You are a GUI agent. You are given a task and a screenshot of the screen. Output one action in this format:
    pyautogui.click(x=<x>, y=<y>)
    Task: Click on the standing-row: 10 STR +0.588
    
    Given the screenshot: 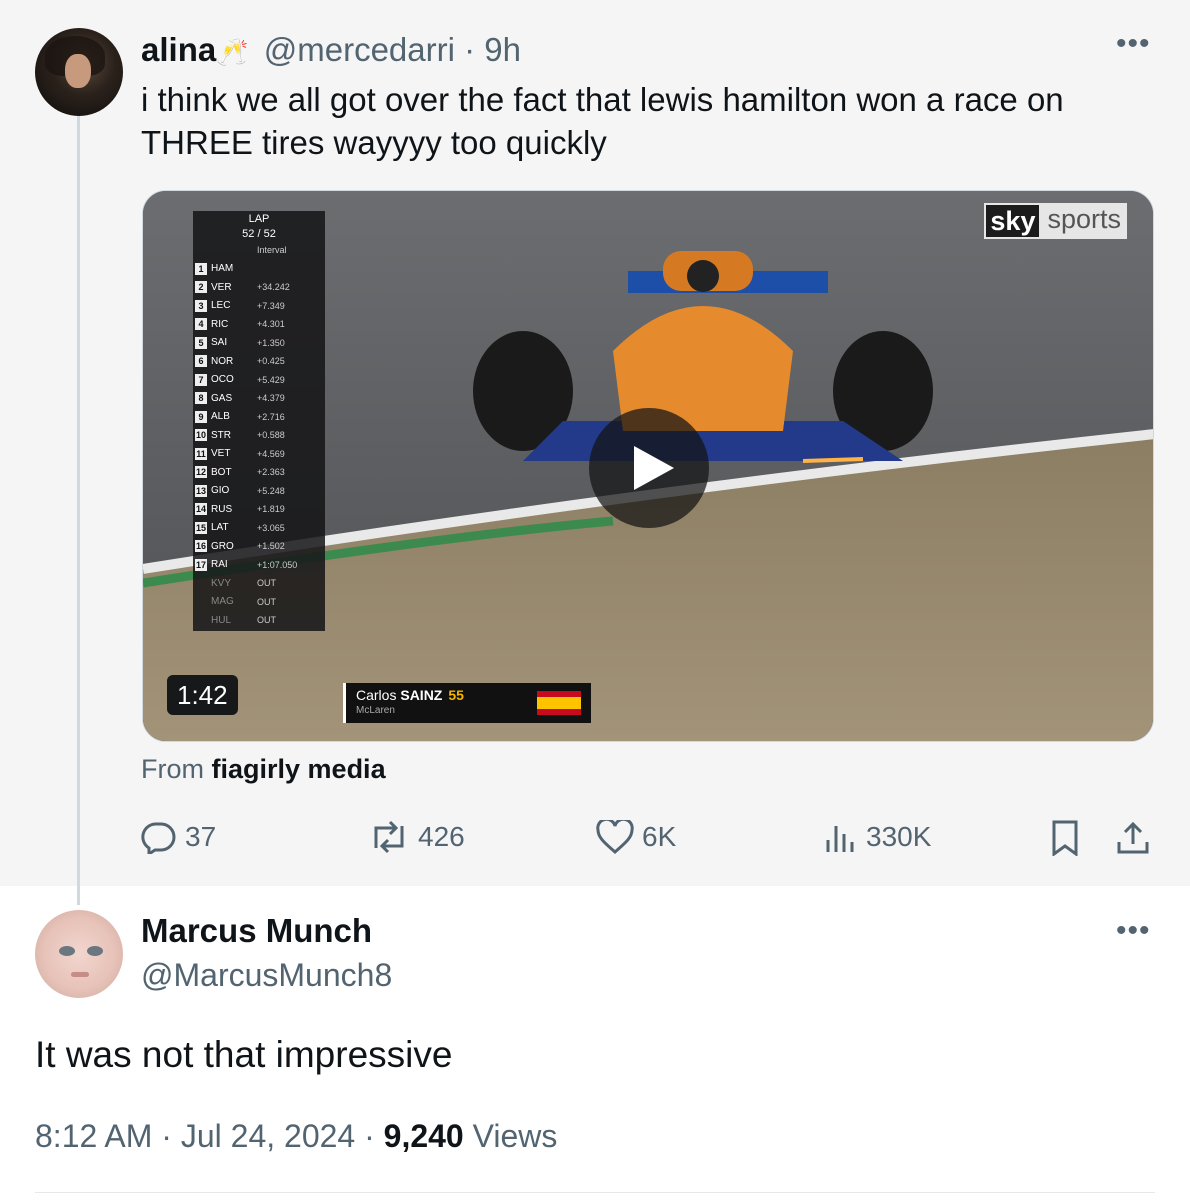 What is the action you would take?
    pyautogui.click(x=259, y=435)
    